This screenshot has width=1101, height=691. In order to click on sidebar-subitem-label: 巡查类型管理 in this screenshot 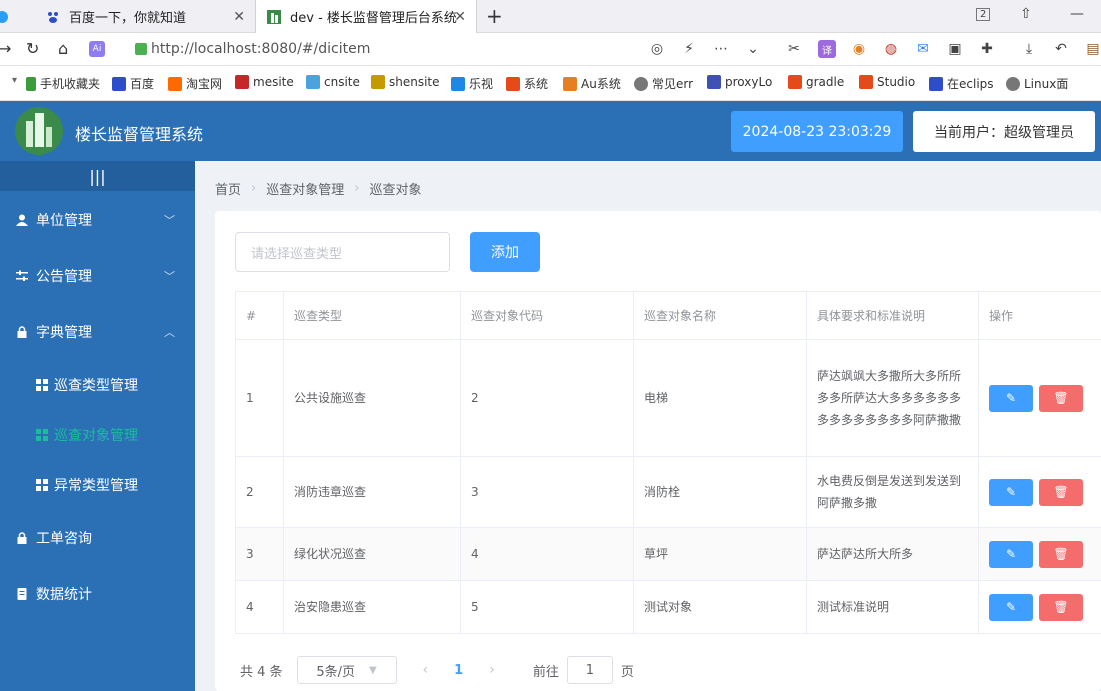, I will do `click(96, 386)`.